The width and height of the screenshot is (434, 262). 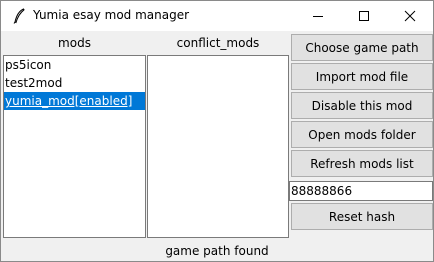 I want to click on hash-input, so click(x=361, y=191).